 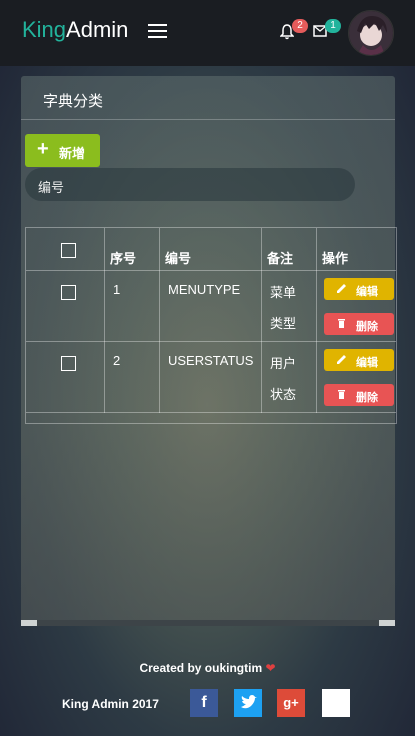 I want to click on row-remark-line2: 状态, so click(x=283, y=394).